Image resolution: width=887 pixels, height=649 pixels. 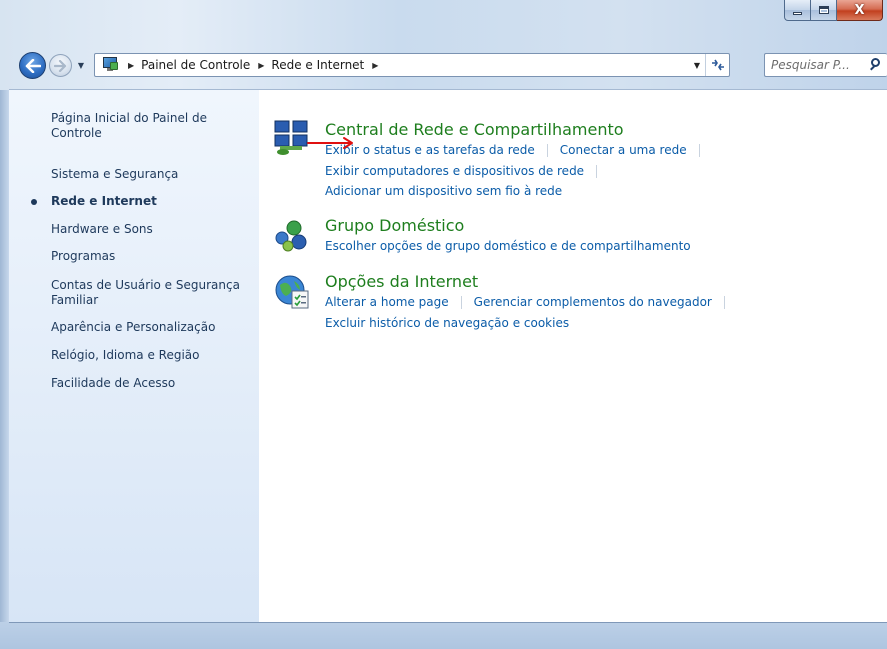 I want to click on chevron-down-icon: ▼, so click(x=81, y=65).